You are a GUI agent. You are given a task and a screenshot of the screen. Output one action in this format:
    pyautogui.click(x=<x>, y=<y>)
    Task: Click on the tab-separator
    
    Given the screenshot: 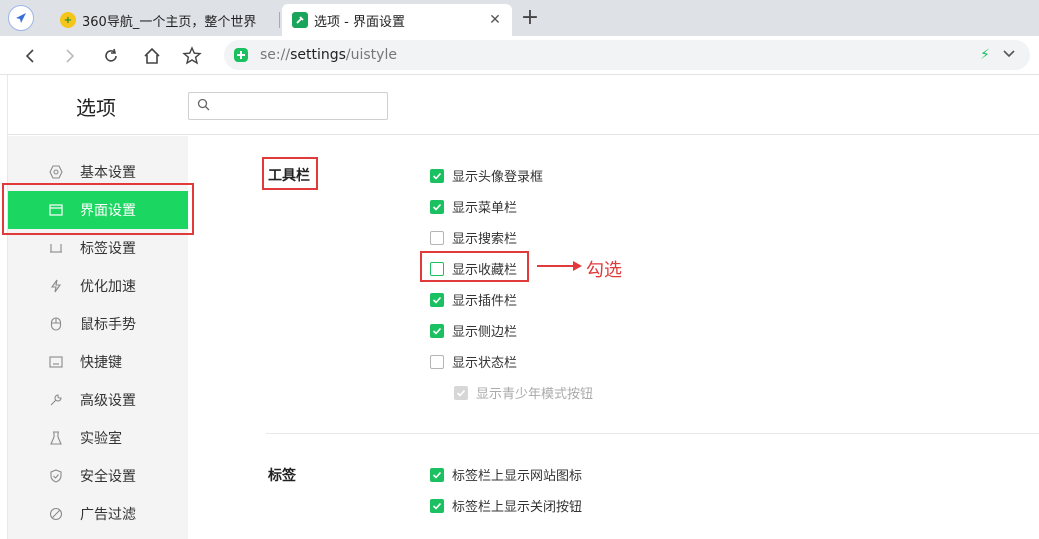 What is the action you would take?
    pyautogui.click(x=279, y=20)
    